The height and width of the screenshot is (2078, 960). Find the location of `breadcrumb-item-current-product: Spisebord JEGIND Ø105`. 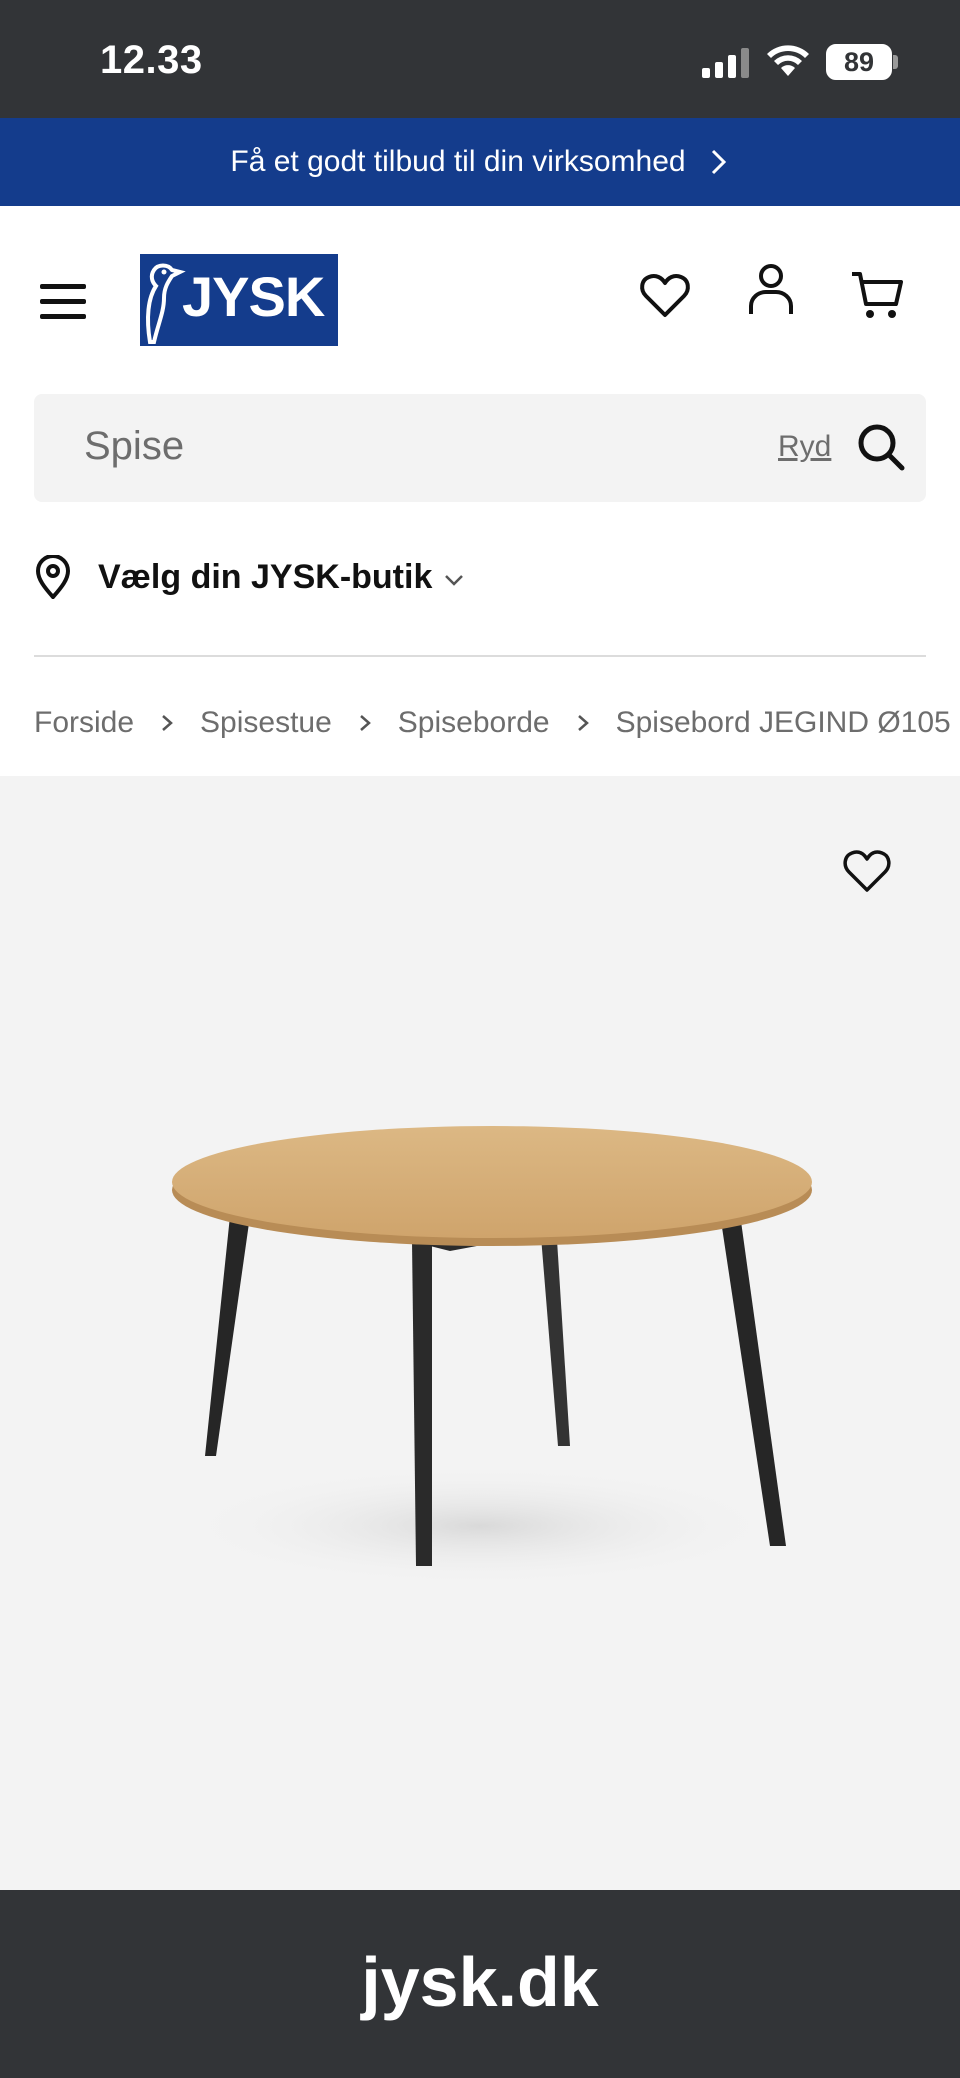

breadcrumb-item-current-product: Spisebord JEGIND Ø105 is located at coordinates (783, 722).